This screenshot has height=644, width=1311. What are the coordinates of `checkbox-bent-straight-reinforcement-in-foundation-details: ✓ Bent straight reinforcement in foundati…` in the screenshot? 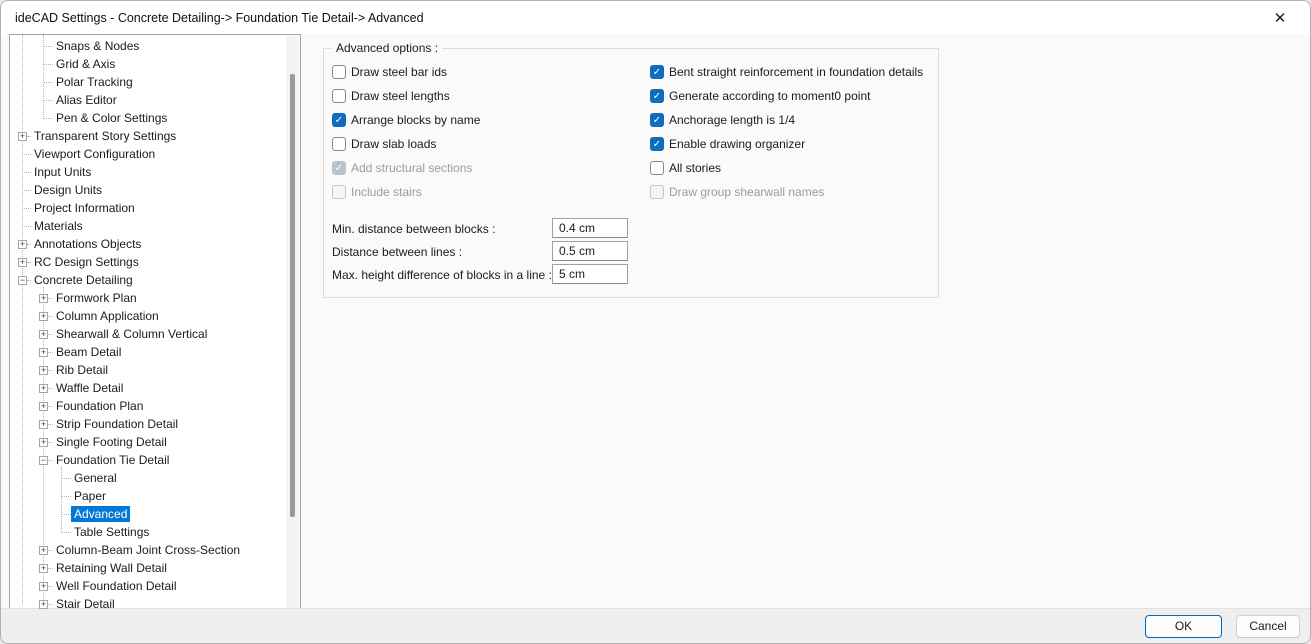 It's located at (786, 72).